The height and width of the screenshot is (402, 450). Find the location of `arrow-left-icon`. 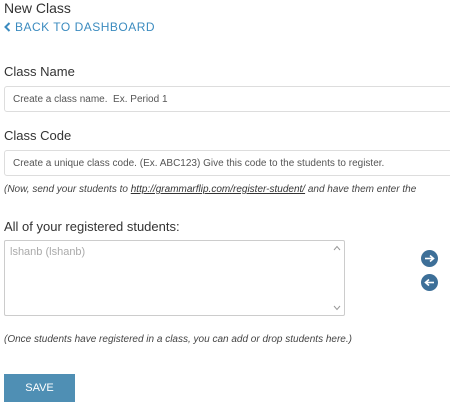

arrow-left-icon is located at coordinates (429, 283).